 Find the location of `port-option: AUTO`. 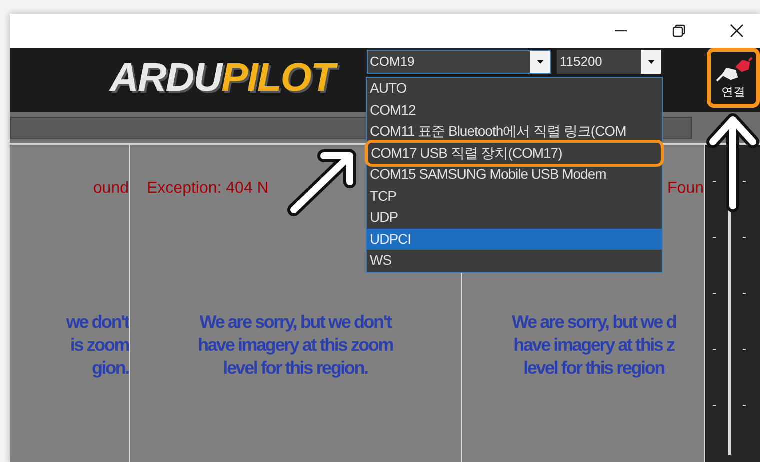

port-option: AUTO is located at coordinates (514, 89).